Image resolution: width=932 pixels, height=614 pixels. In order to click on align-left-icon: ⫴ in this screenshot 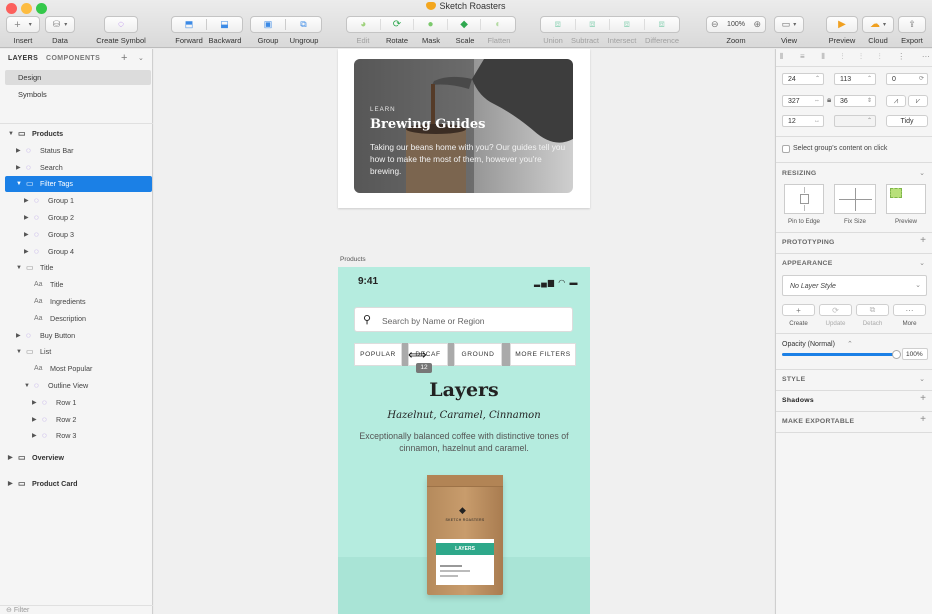, I will do `click(781, 58)`.